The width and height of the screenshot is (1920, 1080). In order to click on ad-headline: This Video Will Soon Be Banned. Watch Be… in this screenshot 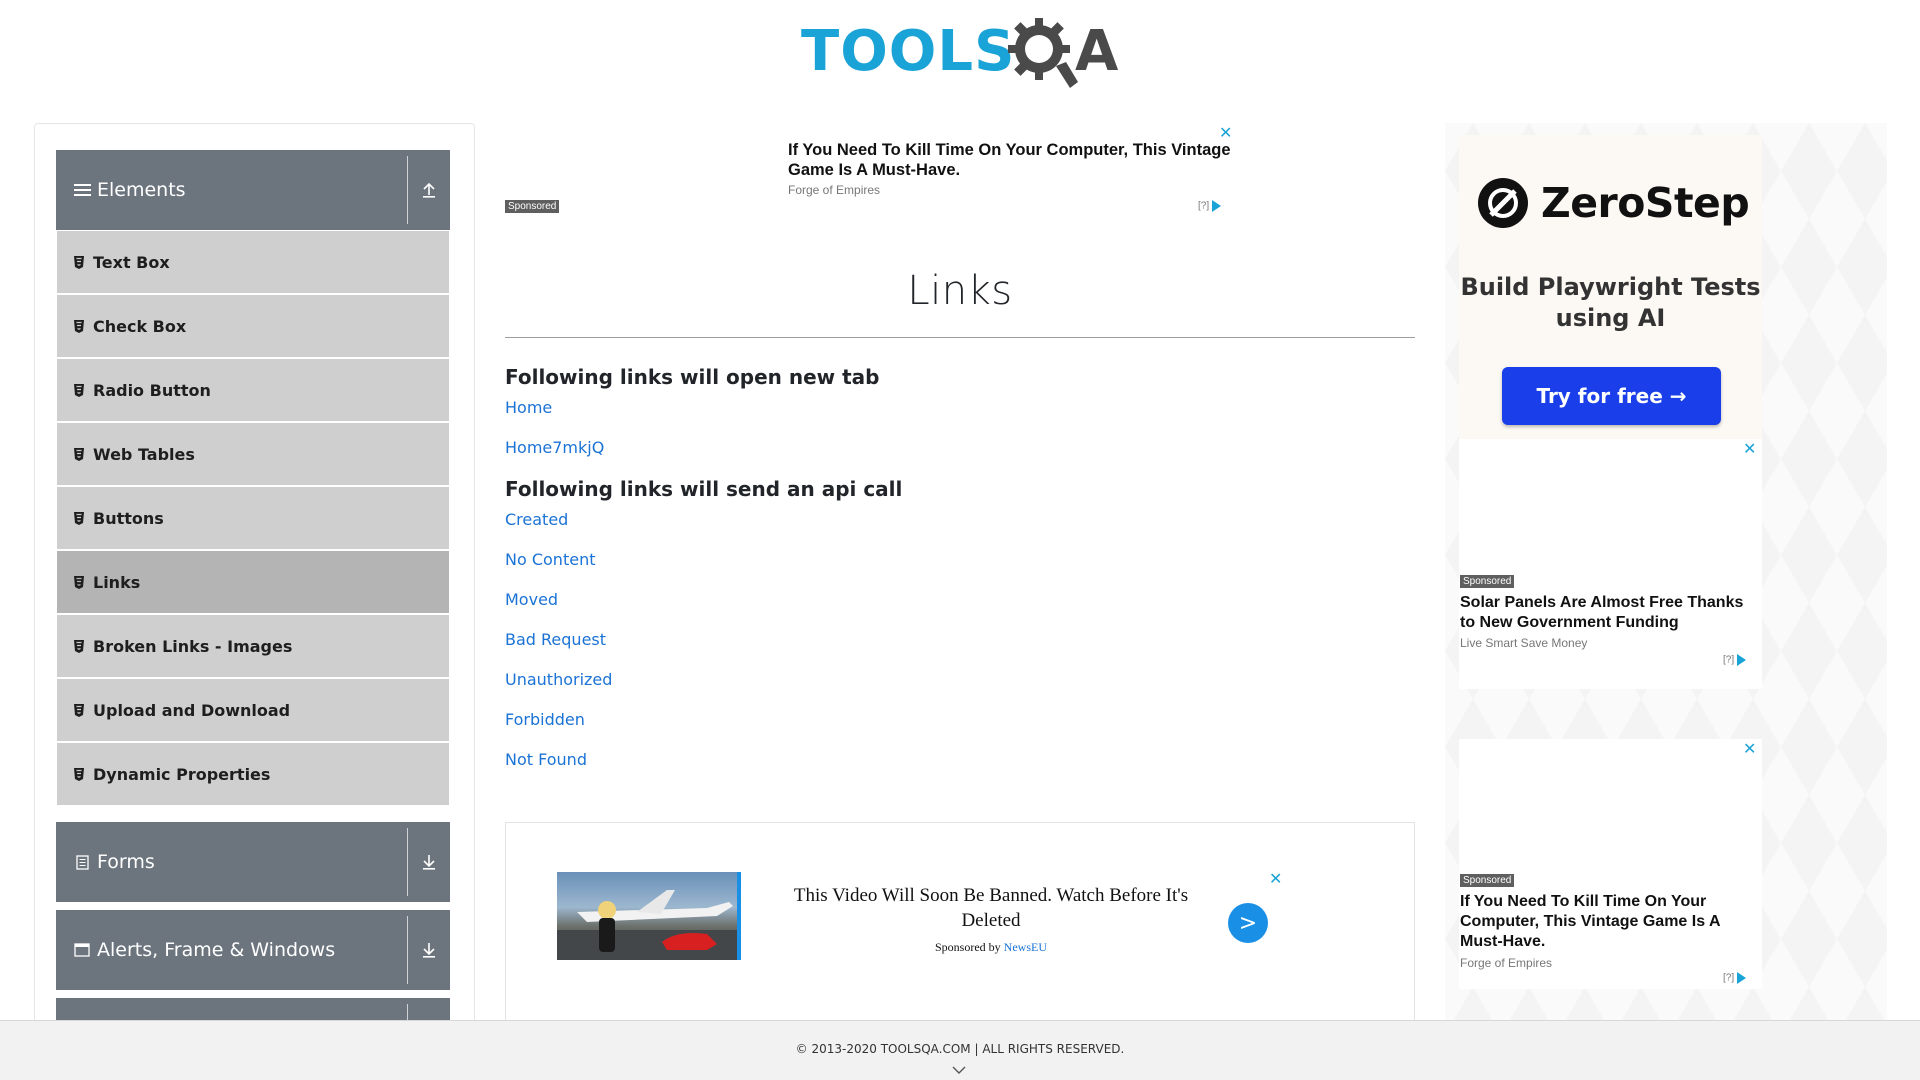, I will do `click(991, 908)`.